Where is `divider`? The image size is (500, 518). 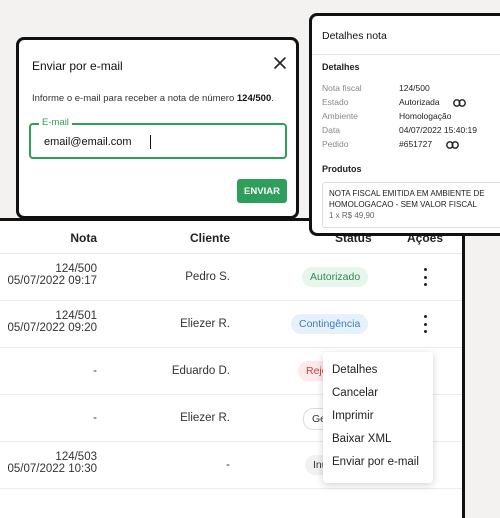 divider is located at coordinates (406, 54).